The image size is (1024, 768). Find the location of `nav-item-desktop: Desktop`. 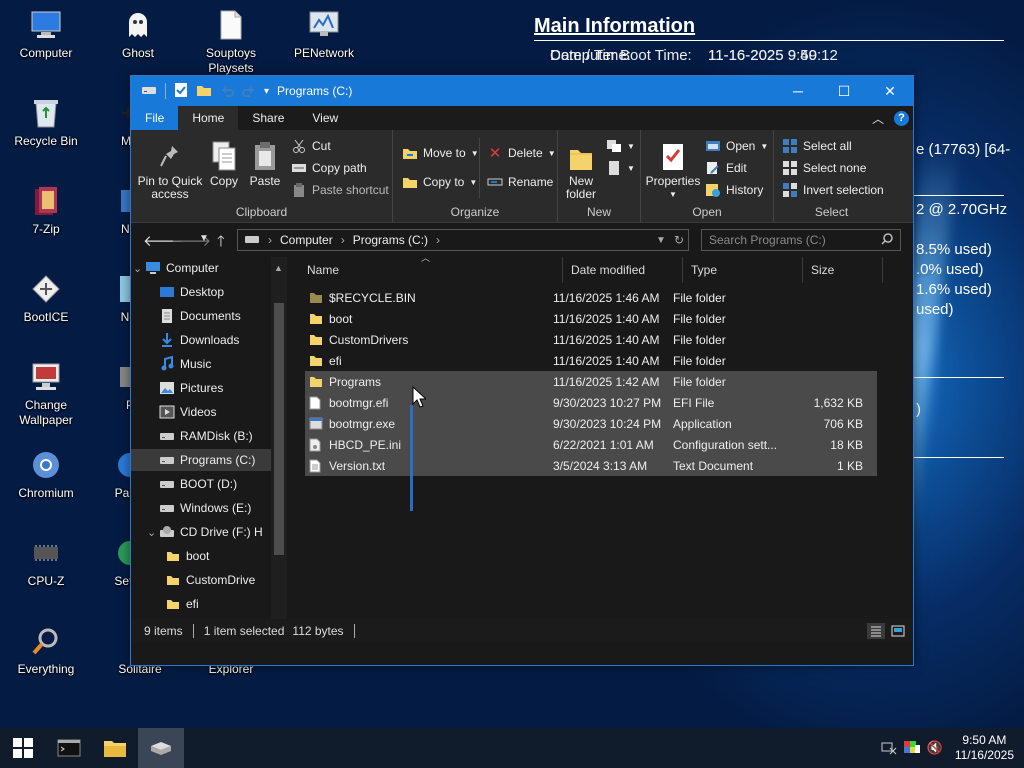

nav-item-desktop: Desktop is located at coordinates (201, 292).